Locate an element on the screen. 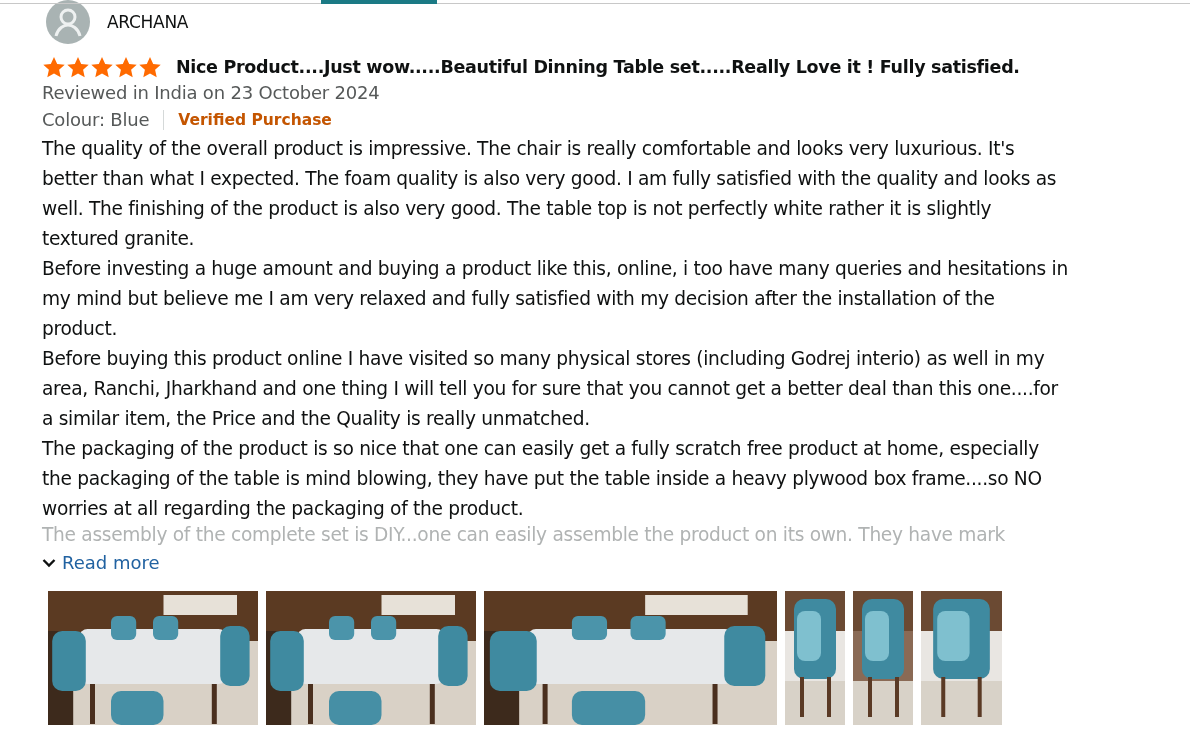 The image size is (1190, 752). review-paragraph: The quality of the overall product is impressive. The chair is really comfortable and looks very luxurious. It's better than what I expected. The foam quality is also very good. I am fully satisfied with the quality and looks as well. The finishing of the product is also very good. The table top is not perfectly white rather it is slightly textured granite. is located at coordinates (550, 194).